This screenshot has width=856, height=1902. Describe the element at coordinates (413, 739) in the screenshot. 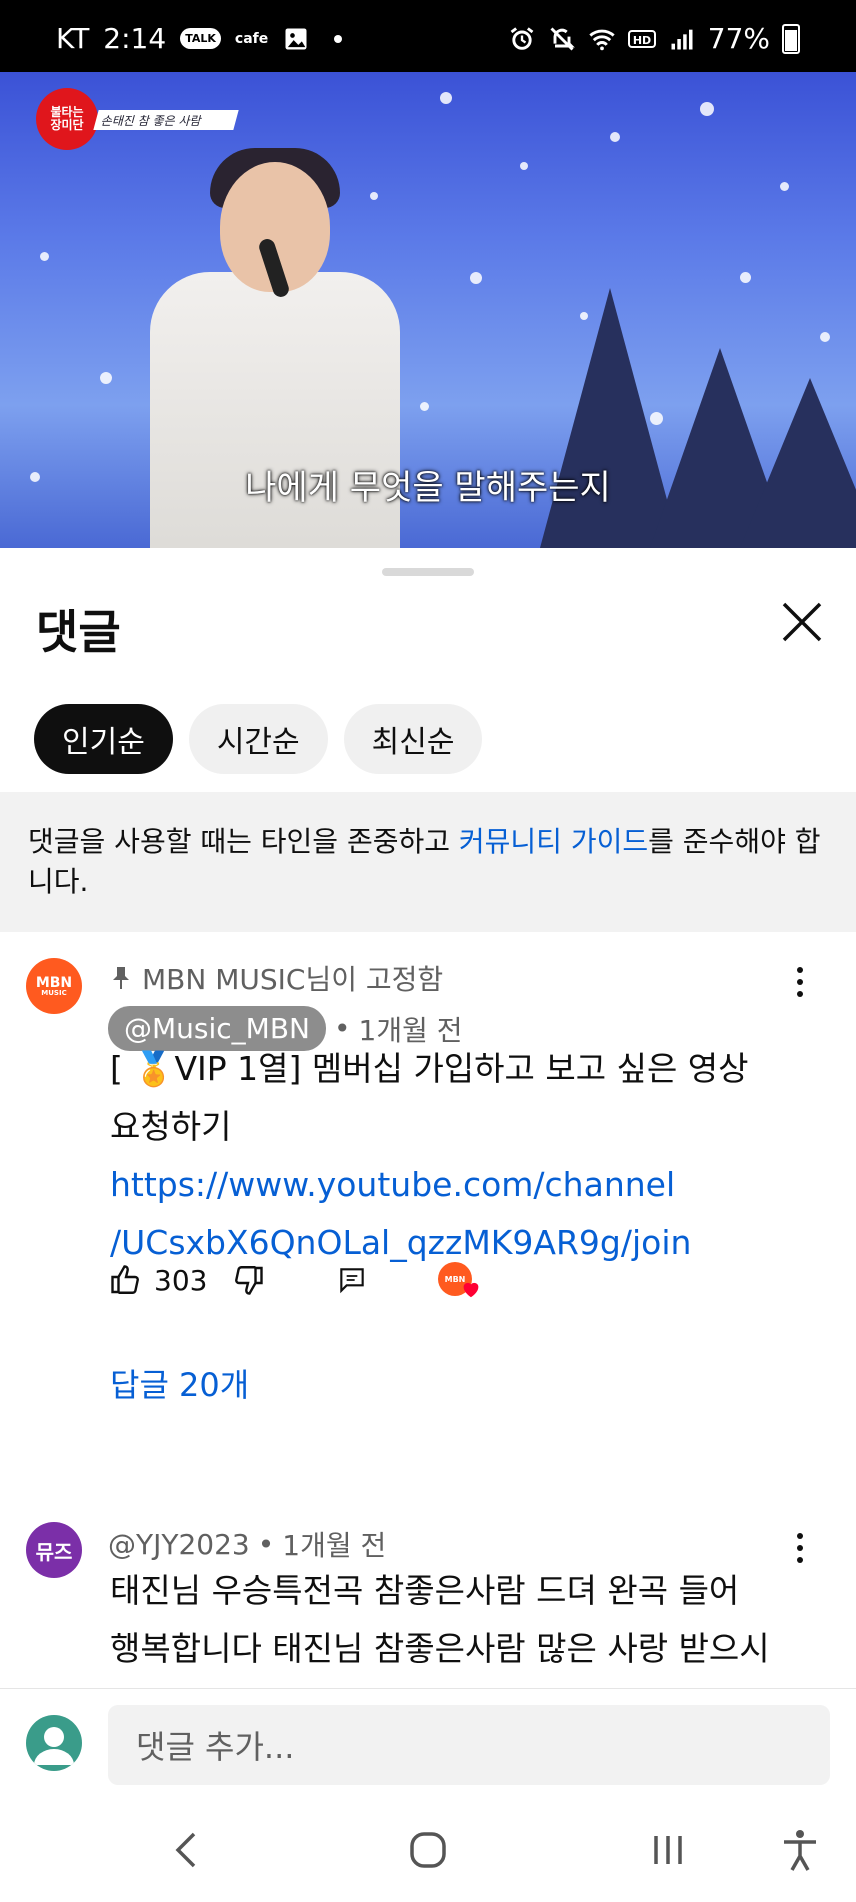

I see `chip-newest: 최신순` at that location.